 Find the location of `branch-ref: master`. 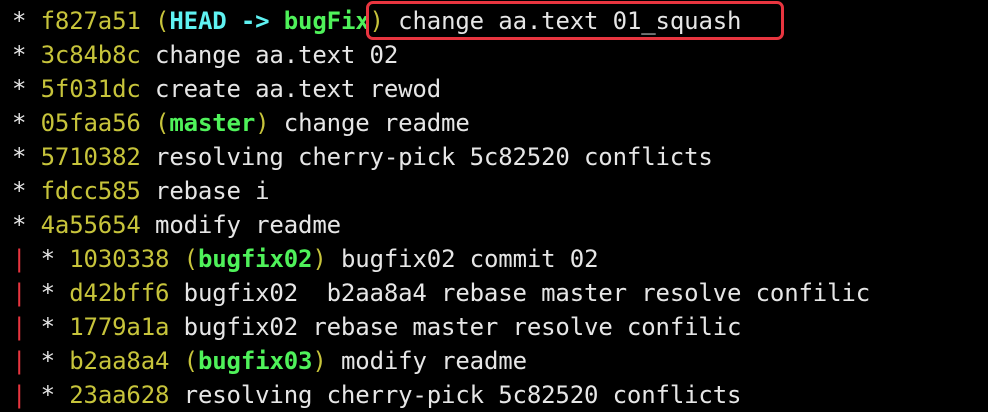

branch-ref: master is located at coordinates (212, 123).